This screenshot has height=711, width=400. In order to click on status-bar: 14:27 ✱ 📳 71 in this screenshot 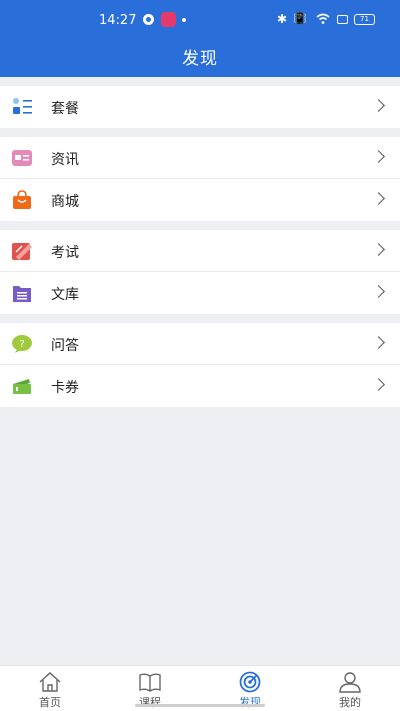, I will do `click(200, 20)`.